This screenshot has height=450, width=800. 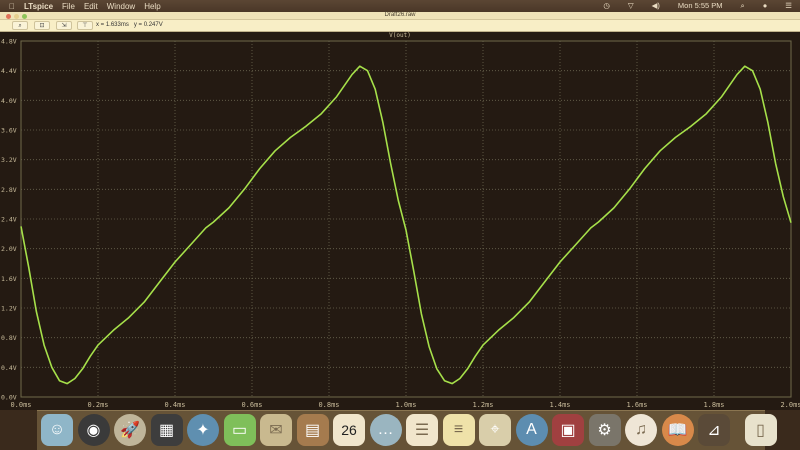 I want to click on dock-reminders-icon: ☰, so click(x=422, y=430).